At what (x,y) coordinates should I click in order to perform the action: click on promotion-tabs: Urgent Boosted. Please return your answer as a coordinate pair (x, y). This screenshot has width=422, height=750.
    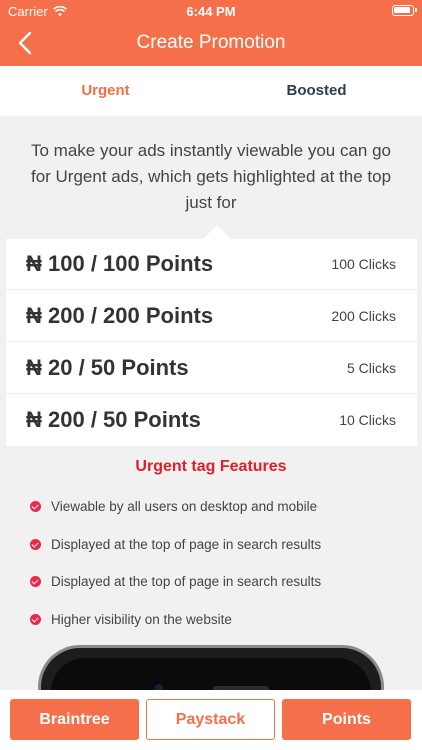
    Looking at the image, I should click on (211, 91).